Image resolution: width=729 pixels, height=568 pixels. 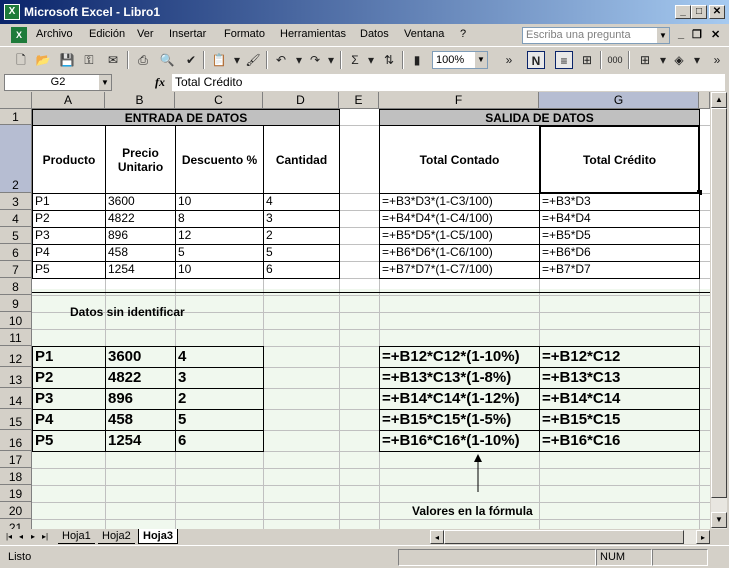 I want to click on print-icon: ⎙, so click(x=143, y=60).